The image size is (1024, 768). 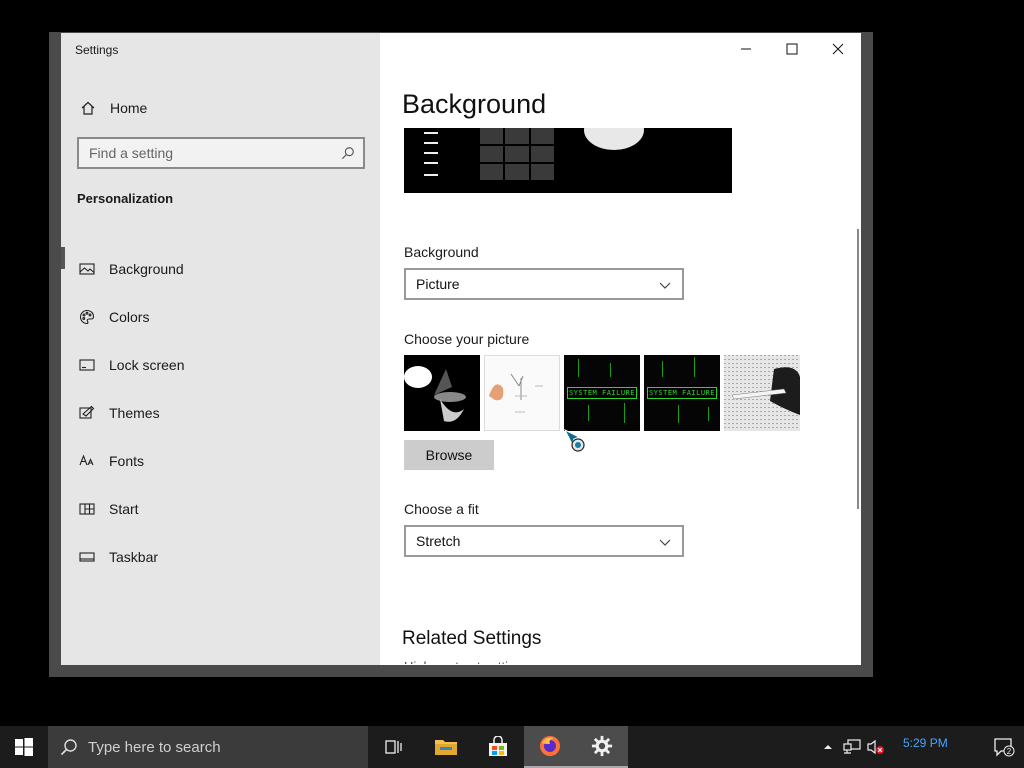 I want to click on window-title: Settings, so click(x=97, y=50).